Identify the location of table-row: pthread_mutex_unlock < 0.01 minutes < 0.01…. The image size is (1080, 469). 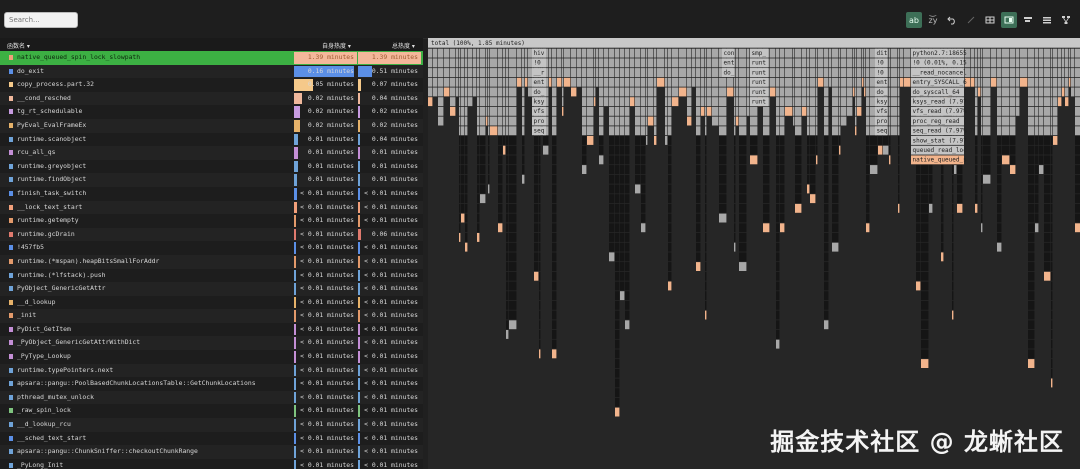
(211, 397).